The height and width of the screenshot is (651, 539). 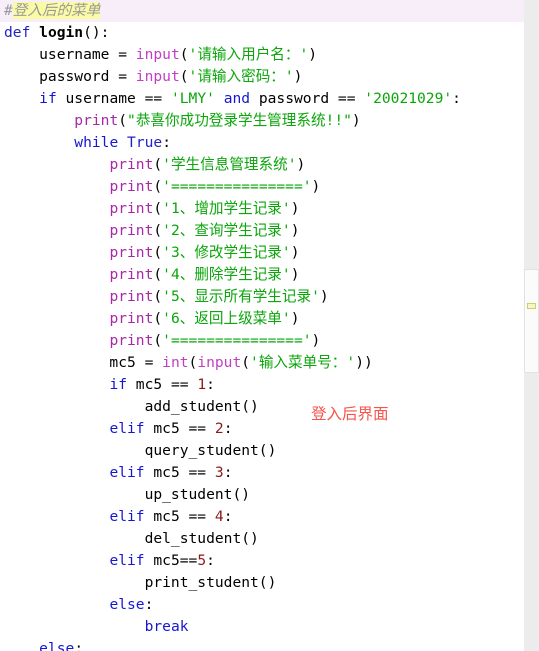 I want to click on string-literal: '请输入用户名：', so click(x=248, y=54).